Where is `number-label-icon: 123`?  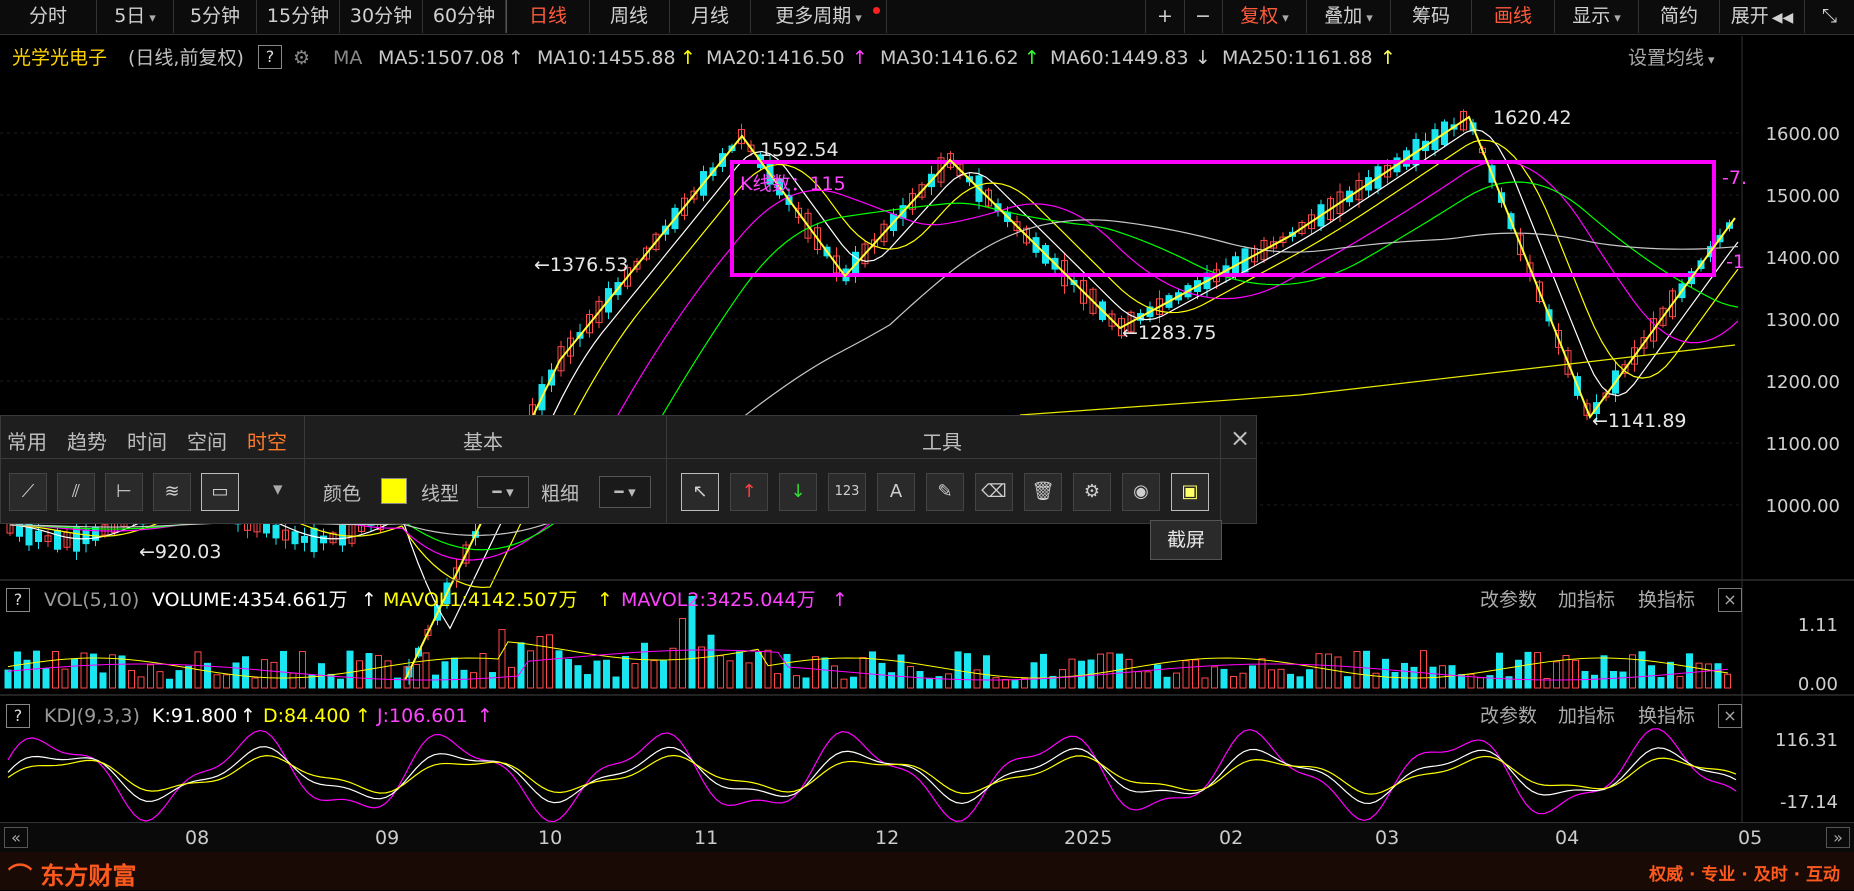 number-label-icon: 123 is located at coordinates (847, 492).